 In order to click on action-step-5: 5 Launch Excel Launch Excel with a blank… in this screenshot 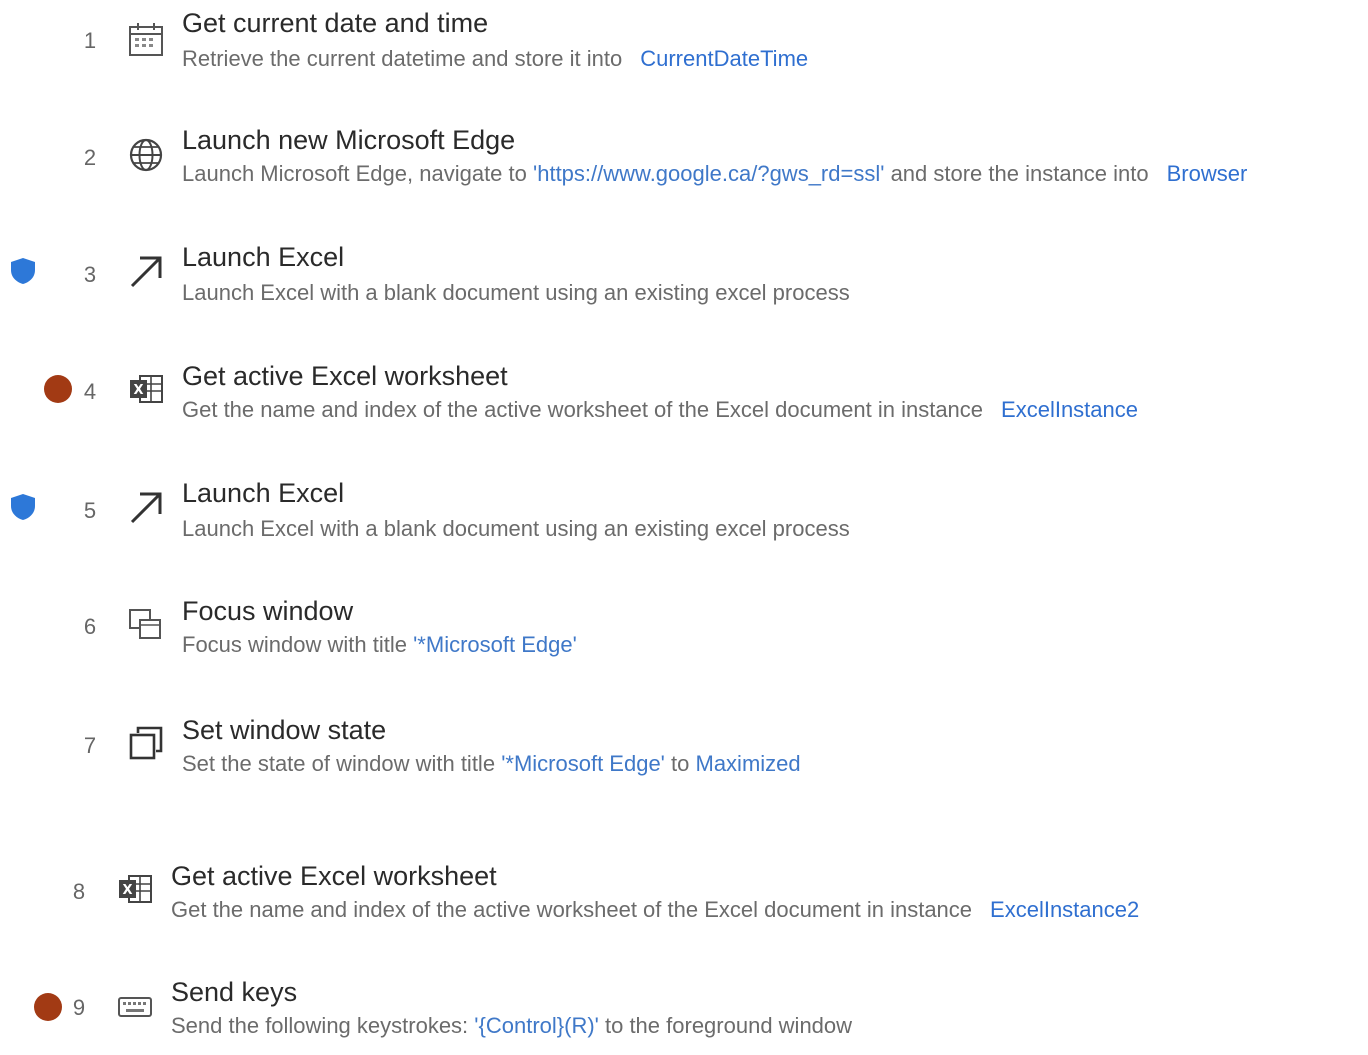, I will do `click(684, 514)`.